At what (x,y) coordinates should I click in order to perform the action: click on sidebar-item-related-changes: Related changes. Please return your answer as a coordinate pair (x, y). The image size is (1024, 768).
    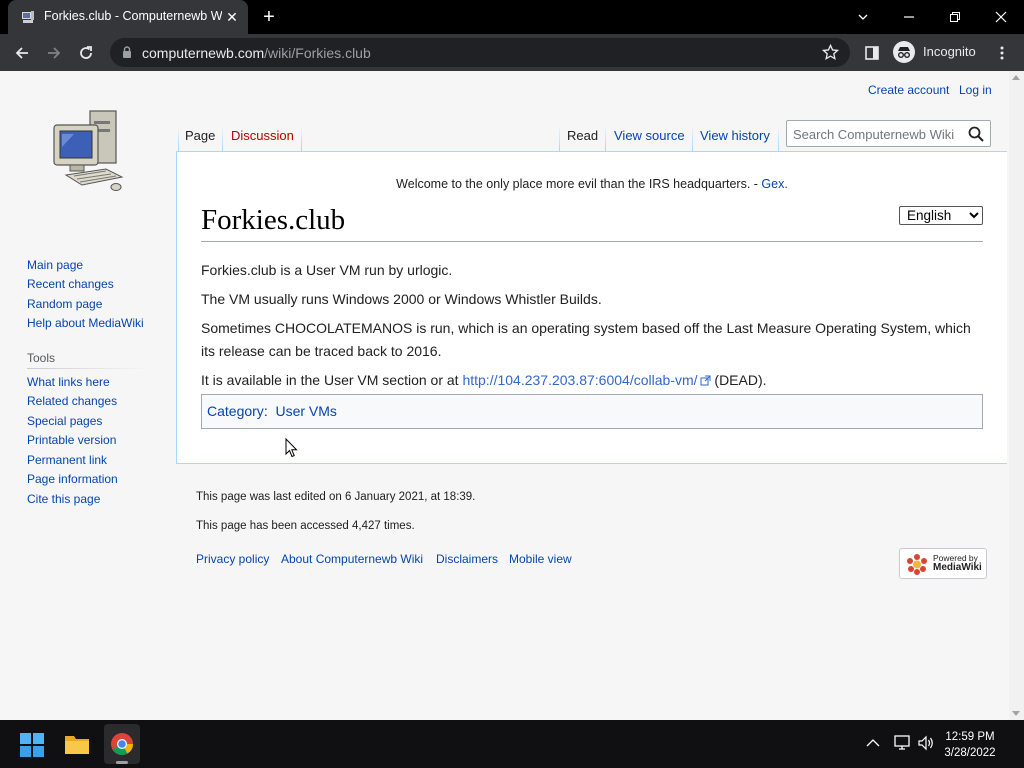
    Looking at the image, I should click on (72, 401).